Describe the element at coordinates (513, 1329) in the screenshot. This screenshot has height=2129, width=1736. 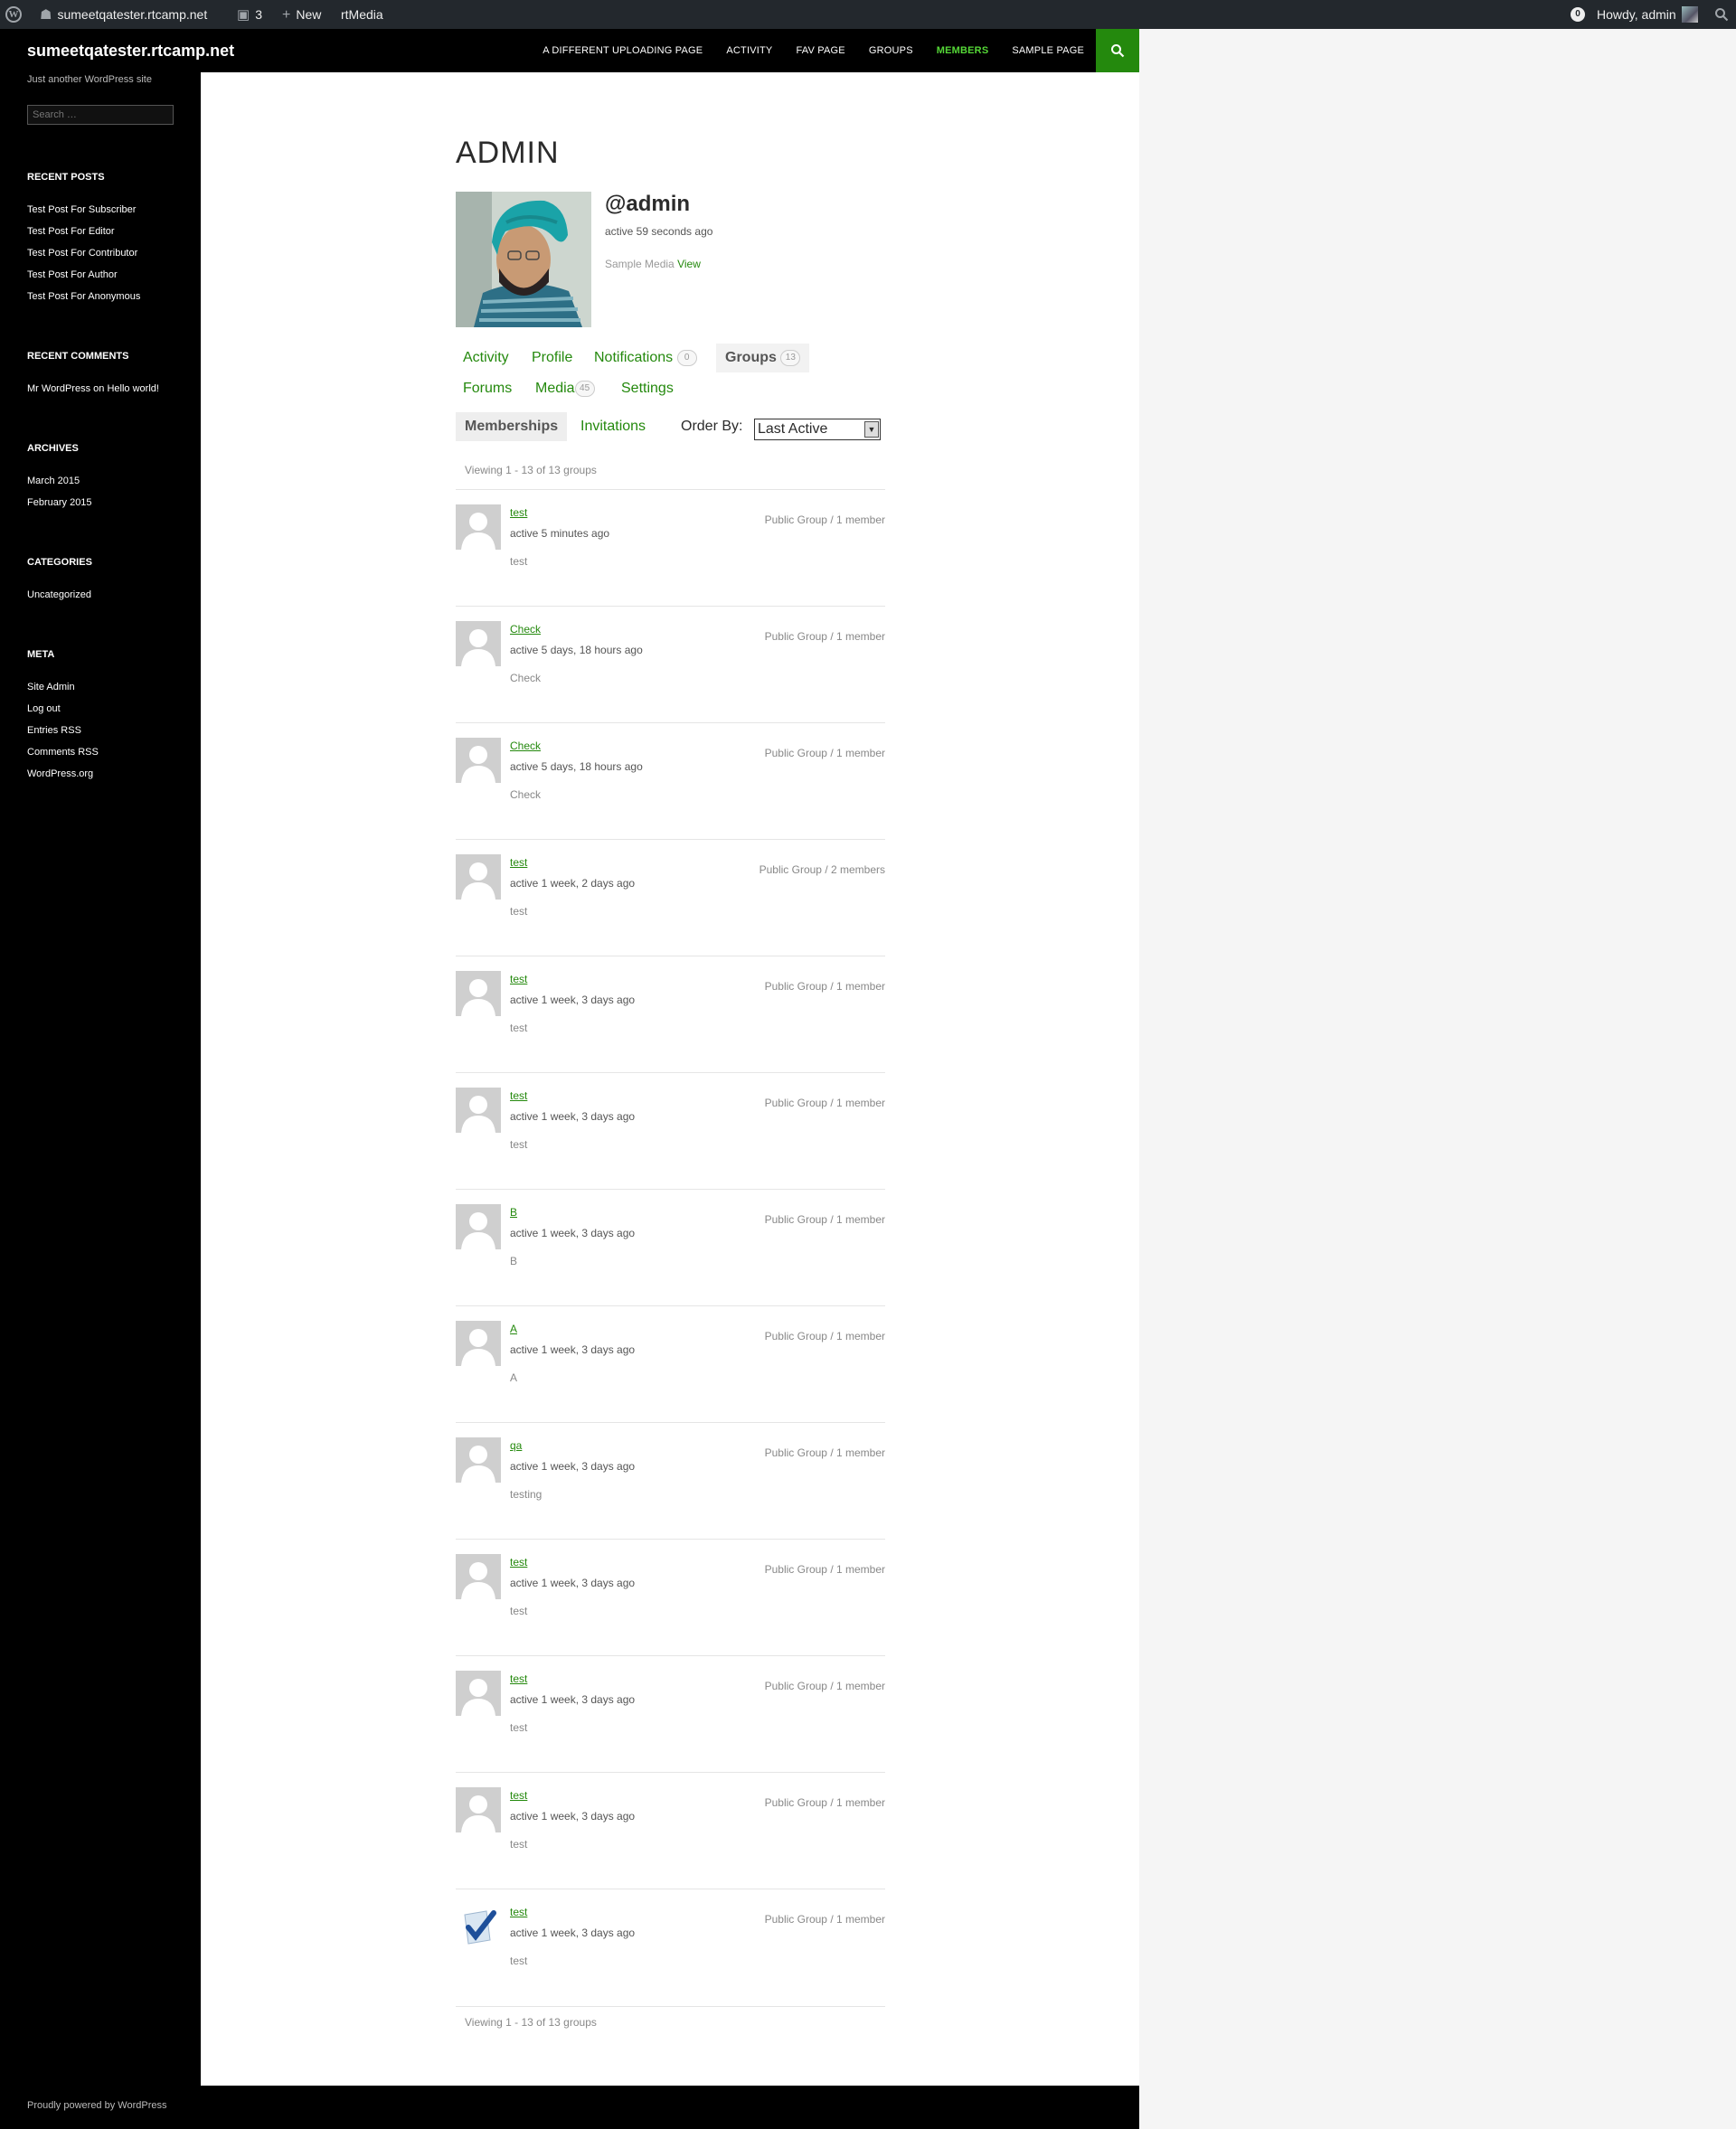
I see `group-name-link: A` at that location.